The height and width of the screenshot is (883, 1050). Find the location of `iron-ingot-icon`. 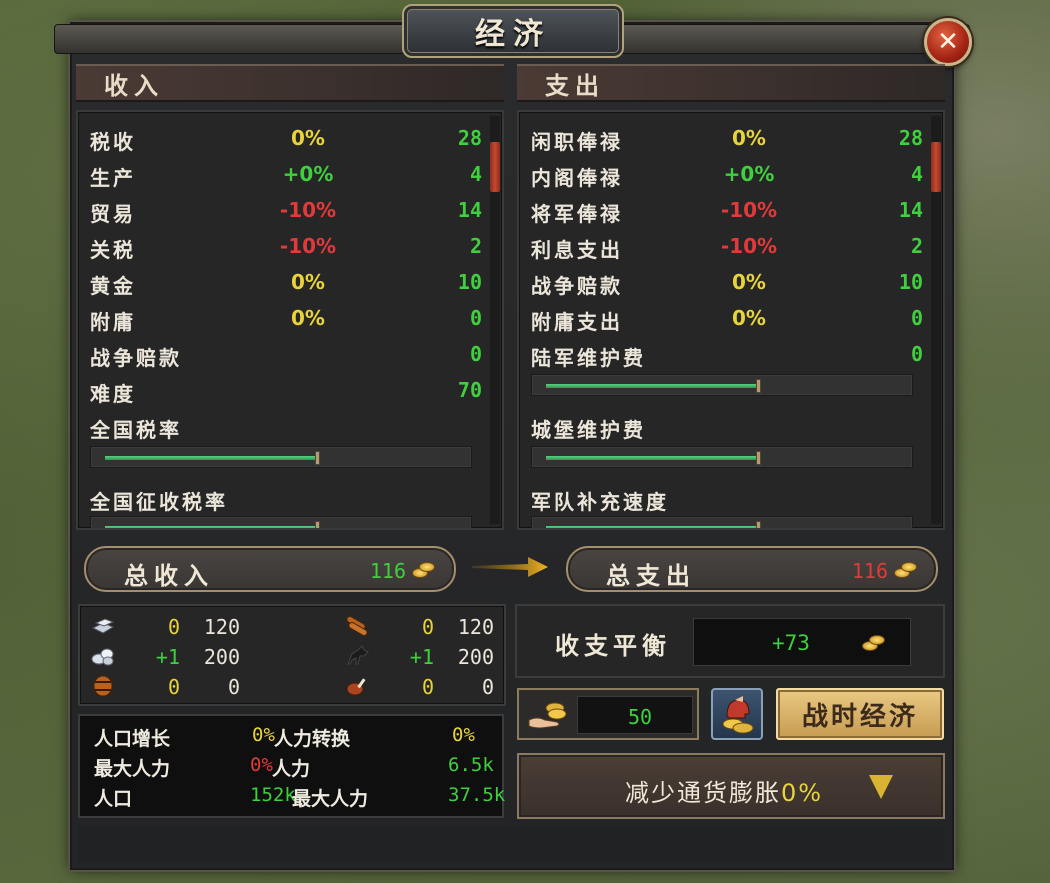

iron-ingot-icon is located at coordinates (103, 626).